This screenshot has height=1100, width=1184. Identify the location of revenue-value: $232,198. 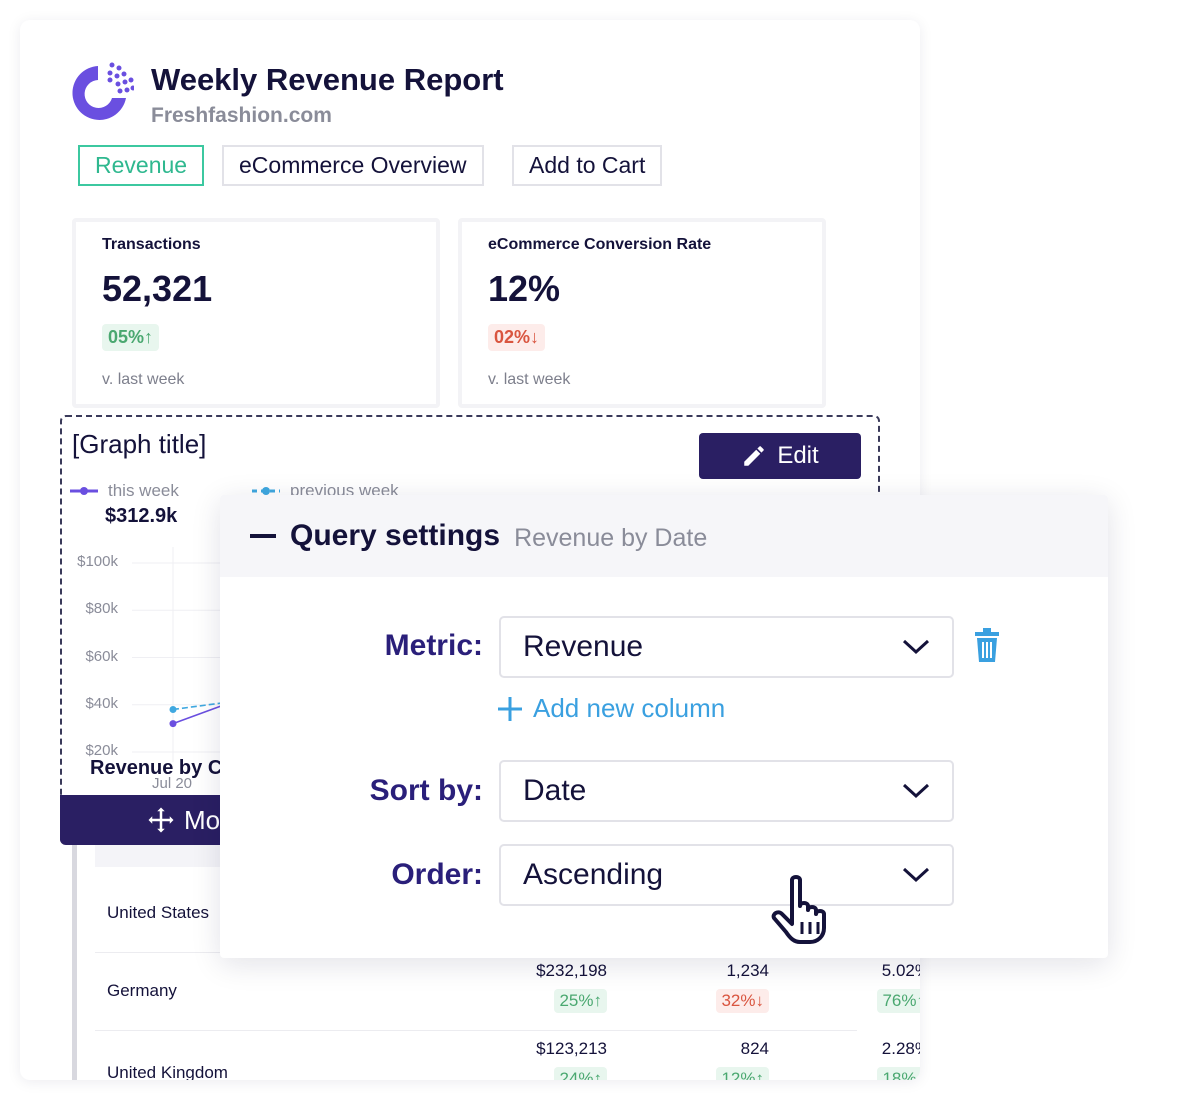
(571, 970).